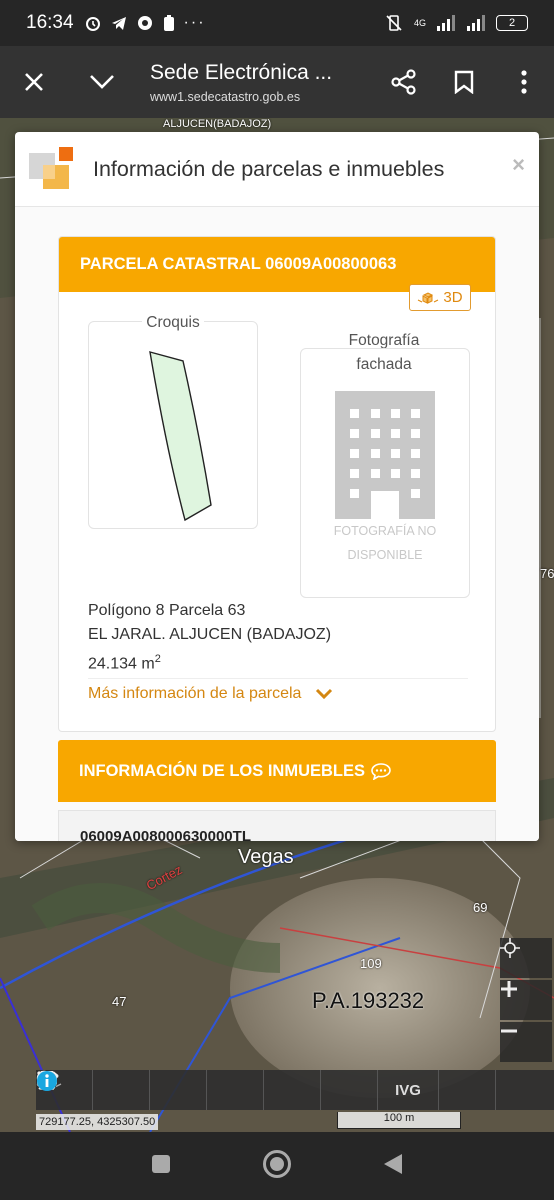  I want to click on bookmark-icon, so click(464, 82).